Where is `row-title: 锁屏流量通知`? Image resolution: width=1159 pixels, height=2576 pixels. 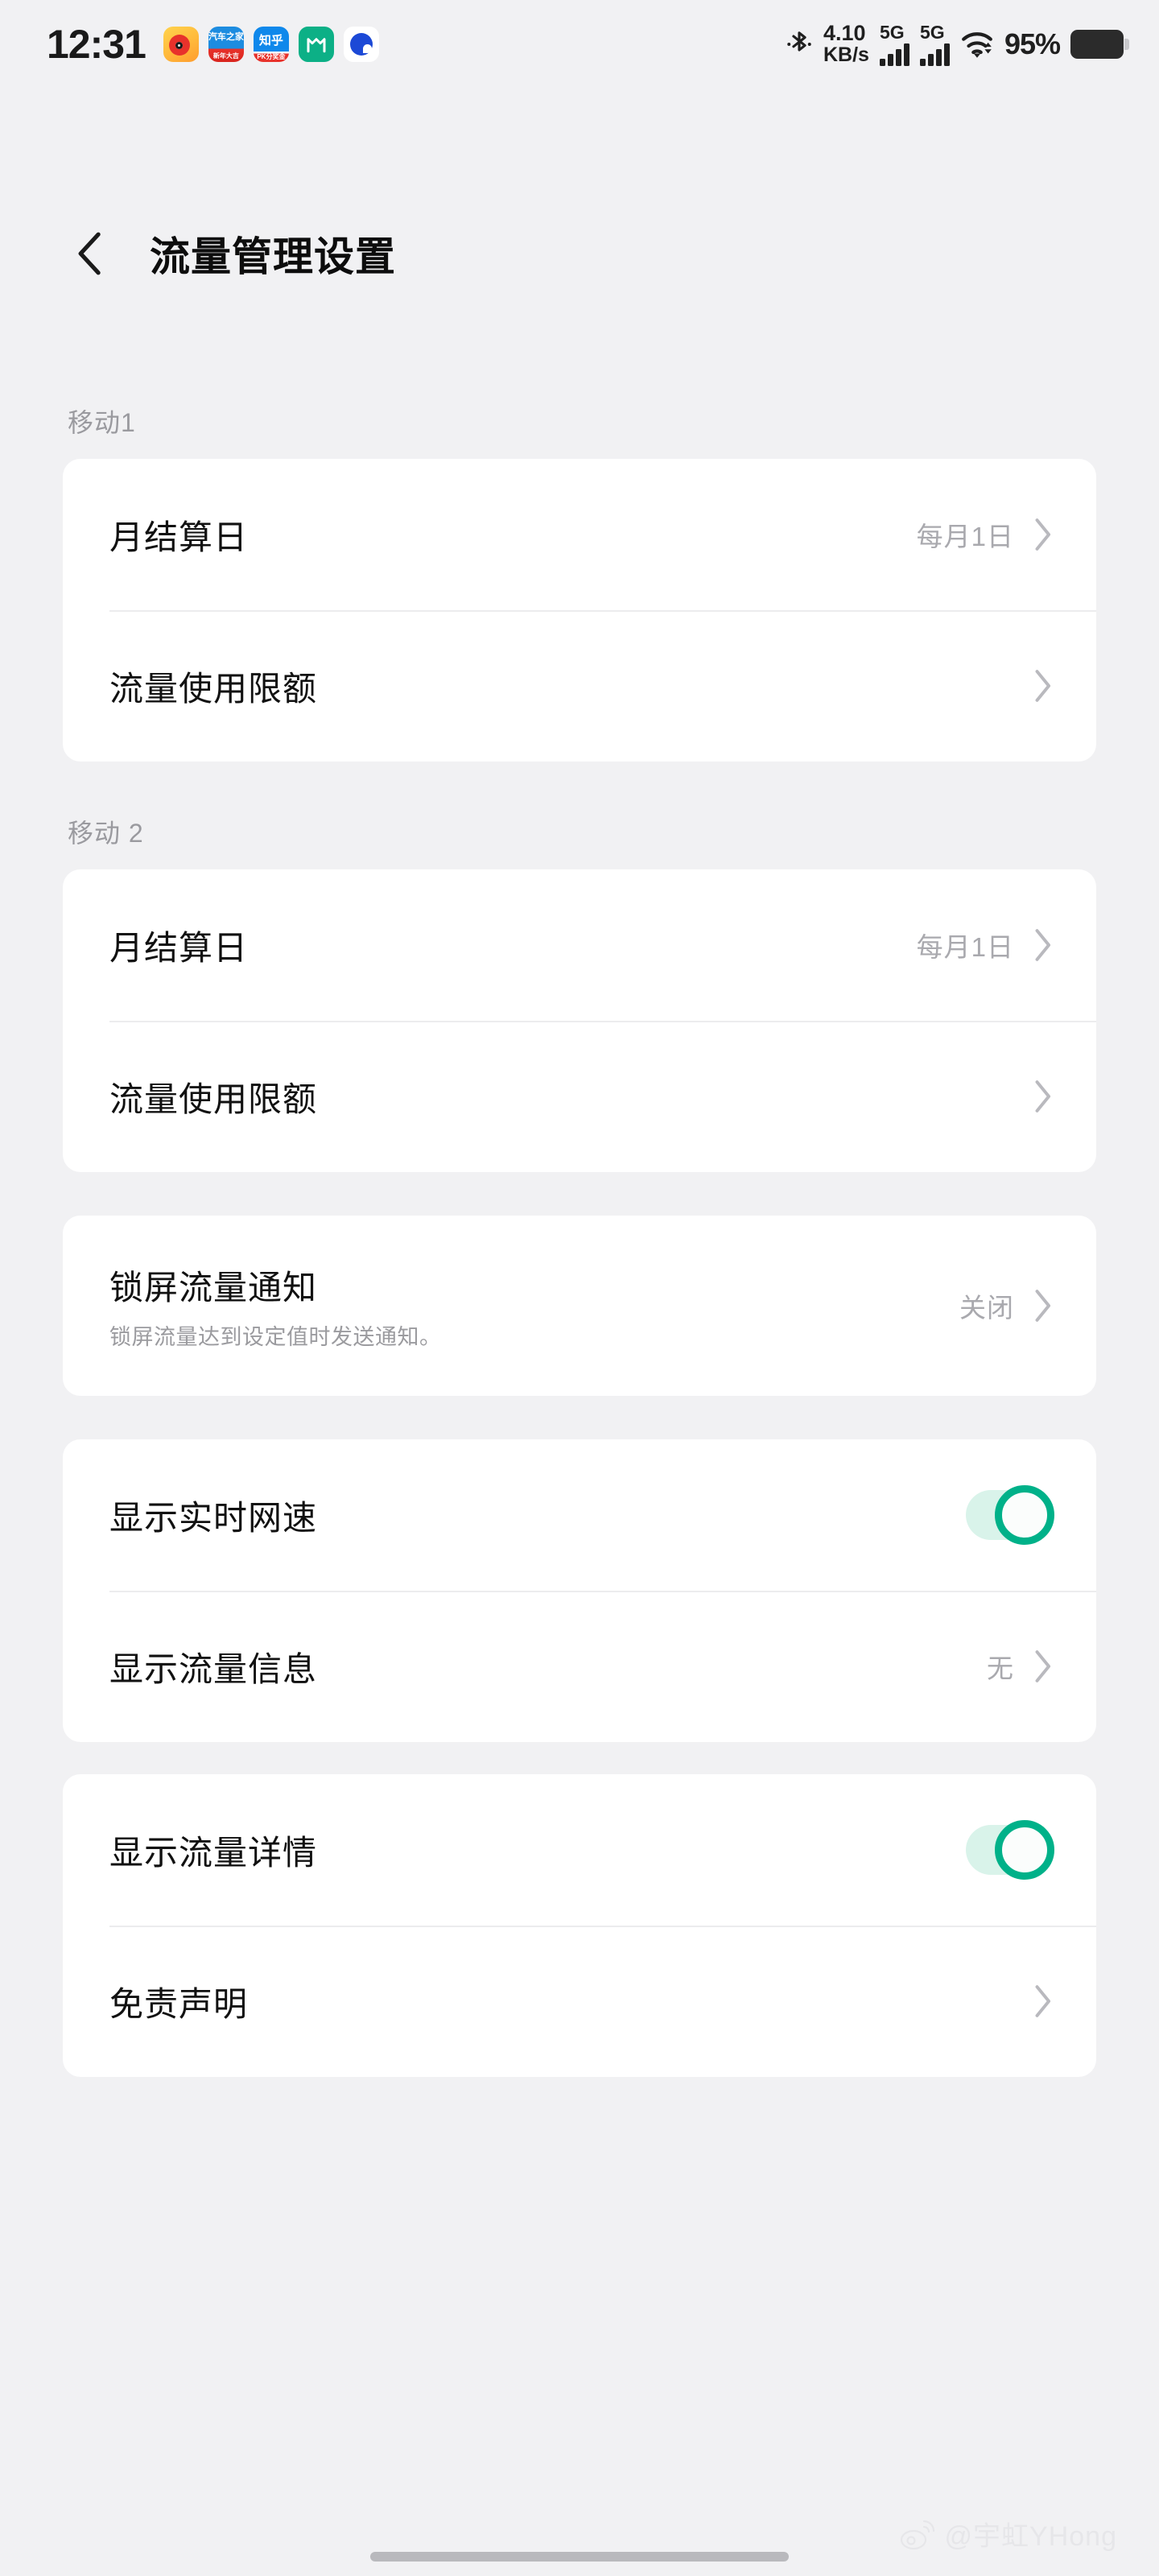
row-title: 锁屏流量通知 is located at coordinates (213, 1288).